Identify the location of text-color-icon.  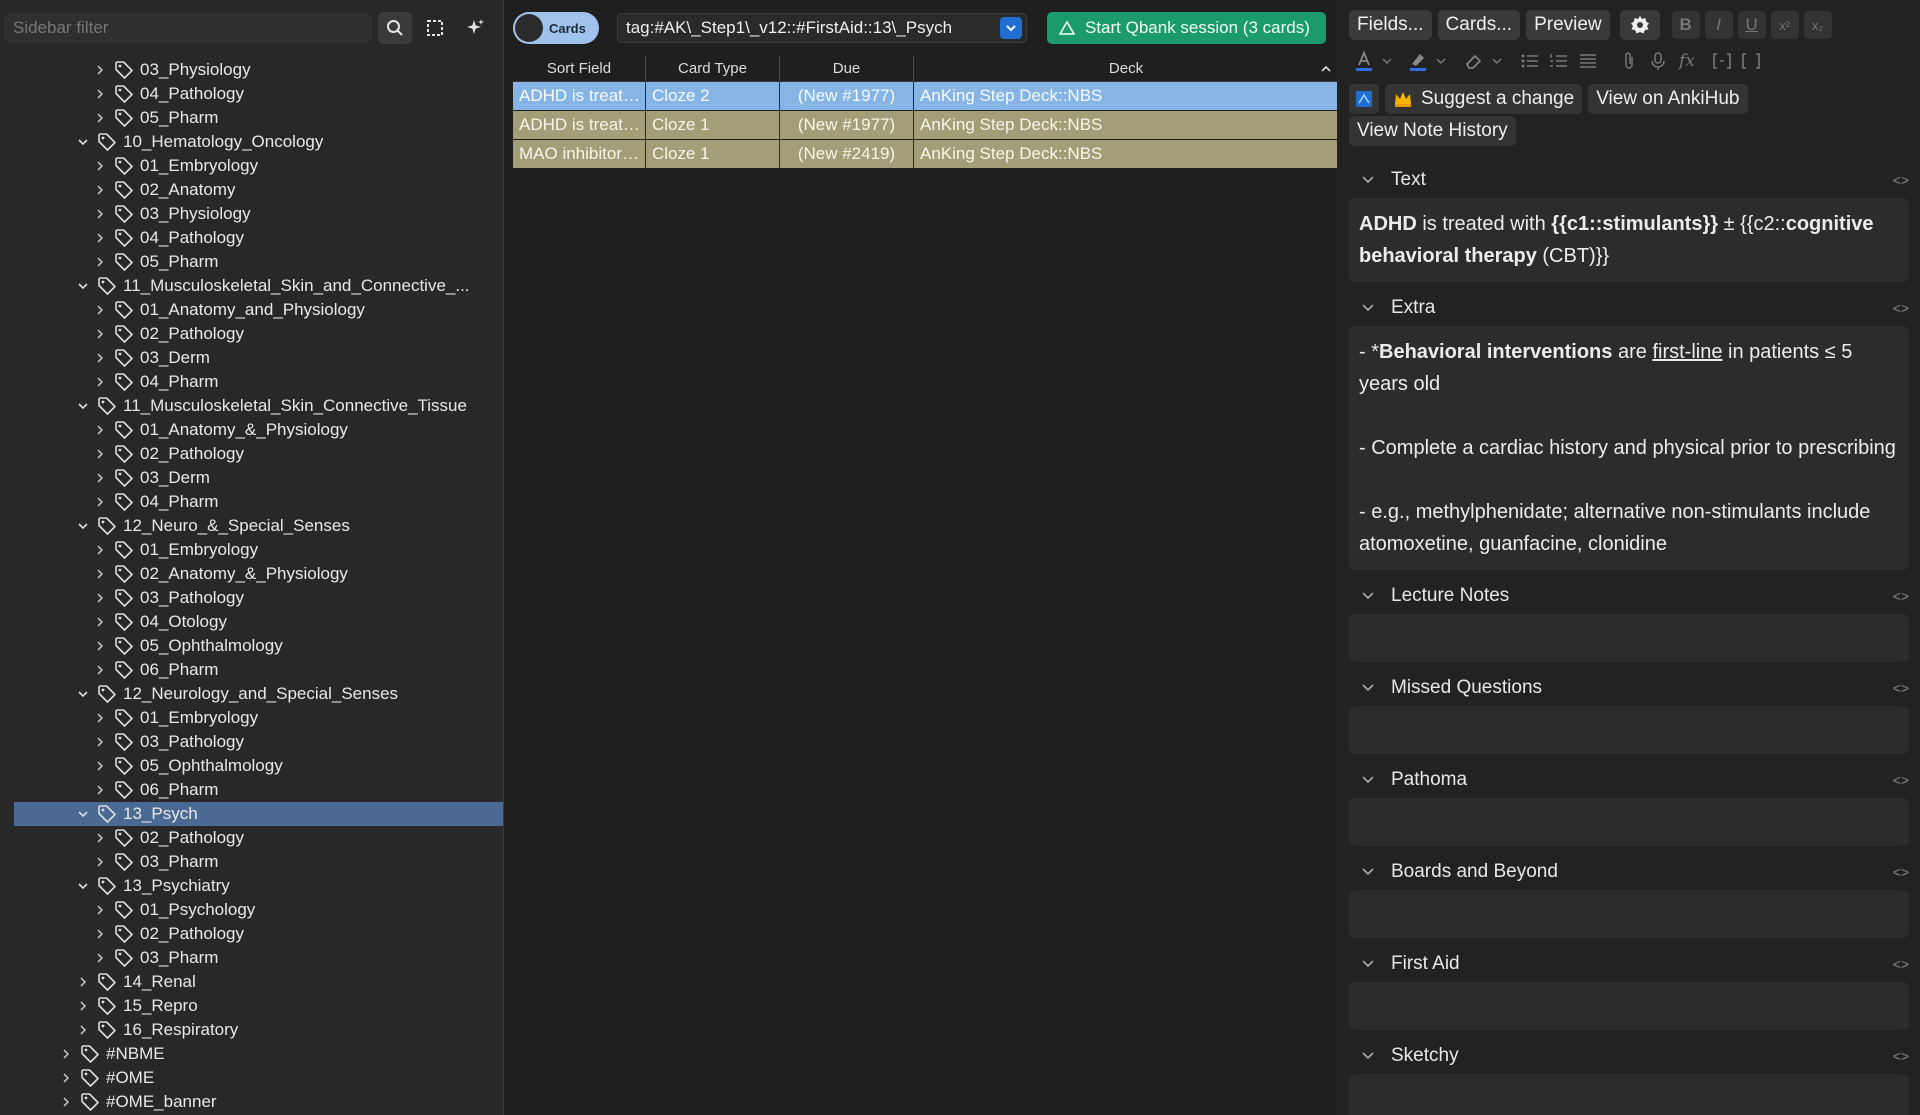
(1364, 61).